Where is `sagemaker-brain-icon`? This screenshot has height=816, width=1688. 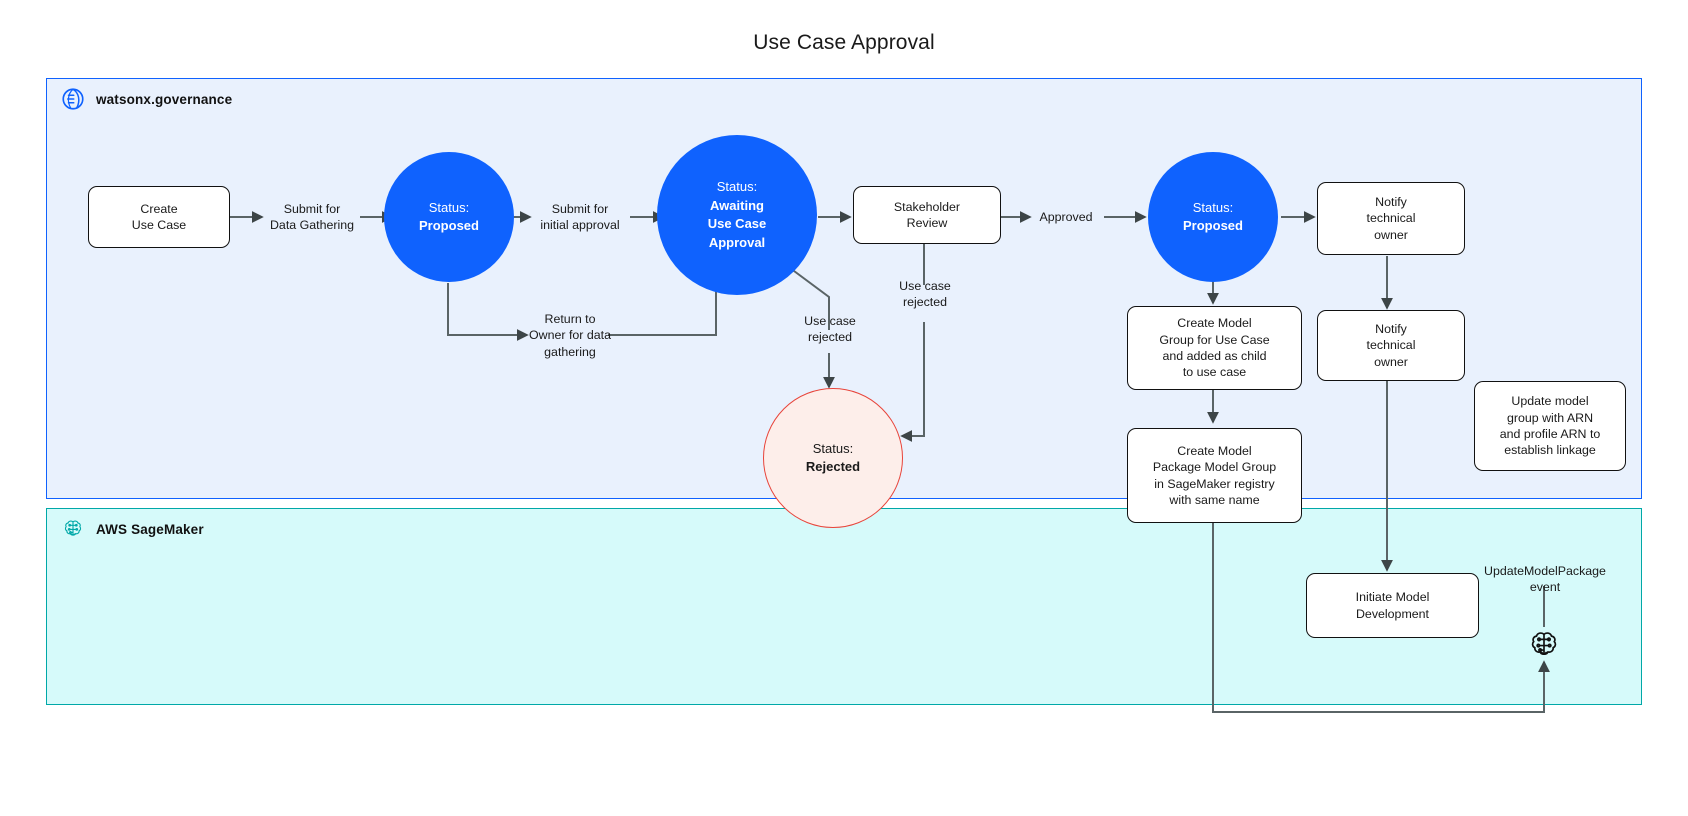
sagemaker-brain-icon is located at coordinates (73, 529).